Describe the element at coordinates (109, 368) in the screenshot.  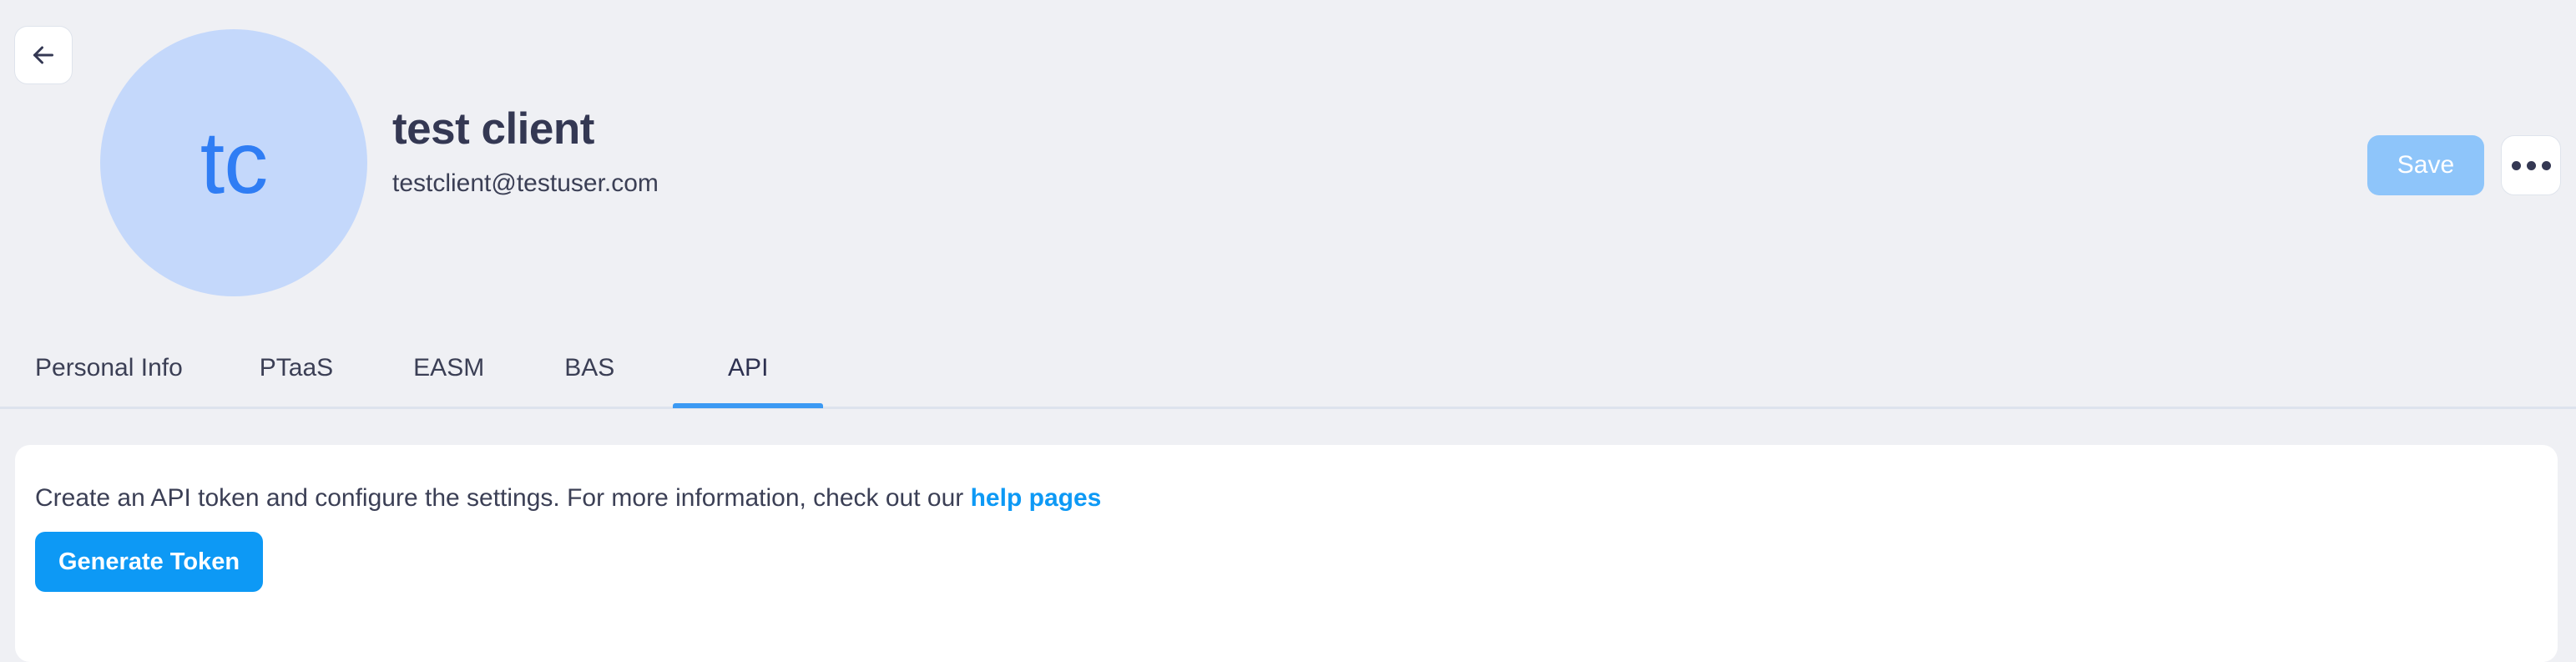
I see `tab-label: Personal Info` at that location.